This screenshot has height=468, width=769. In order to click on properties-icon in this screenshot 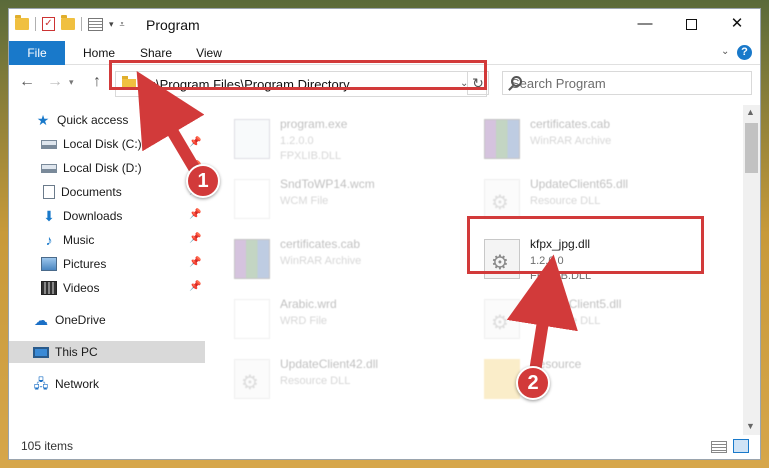, I will do `click(95, 24)`.